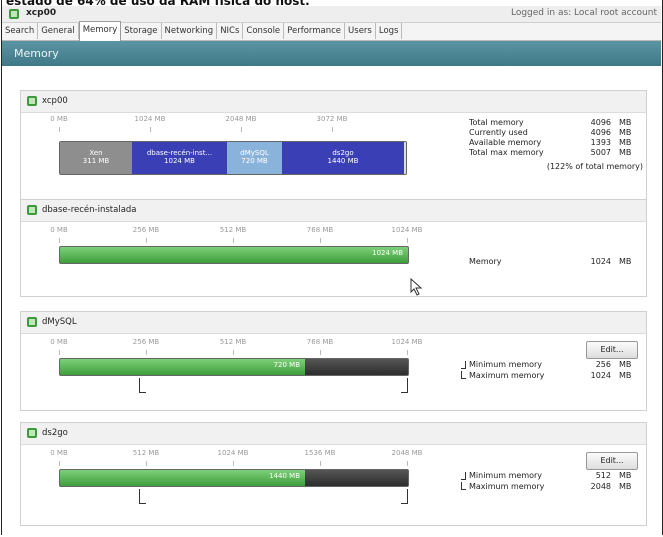 Image resolution: width=663 pixels, height=537 pixels. Describe the element at coordinates (100, 31) in the screenshot. I see `tab-memory: Memory` at that location.